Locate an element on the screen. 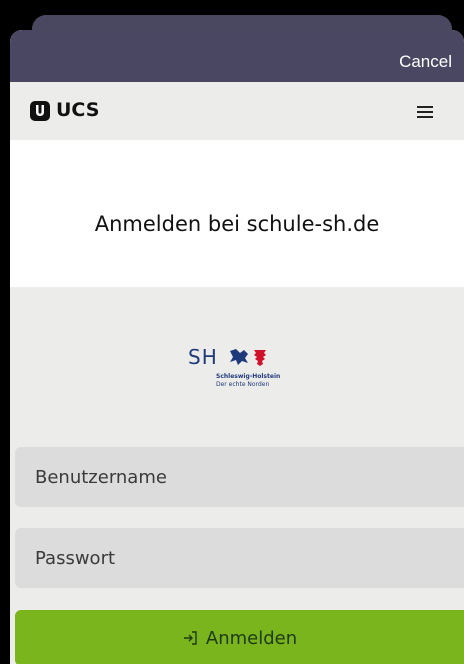  hamburger-menu-icon is located at coordinates (425, 112).